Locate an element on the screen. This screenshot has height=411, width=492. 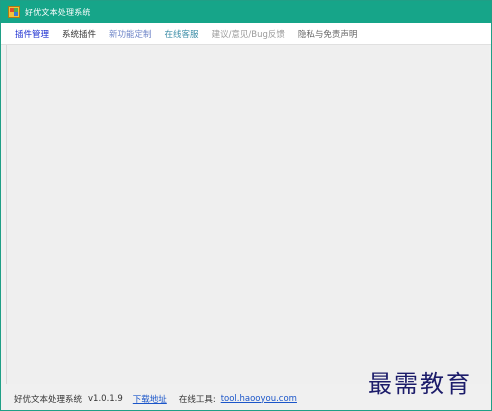
menu-plugin-management: 插件管理 is located at coordinates (32, 34).